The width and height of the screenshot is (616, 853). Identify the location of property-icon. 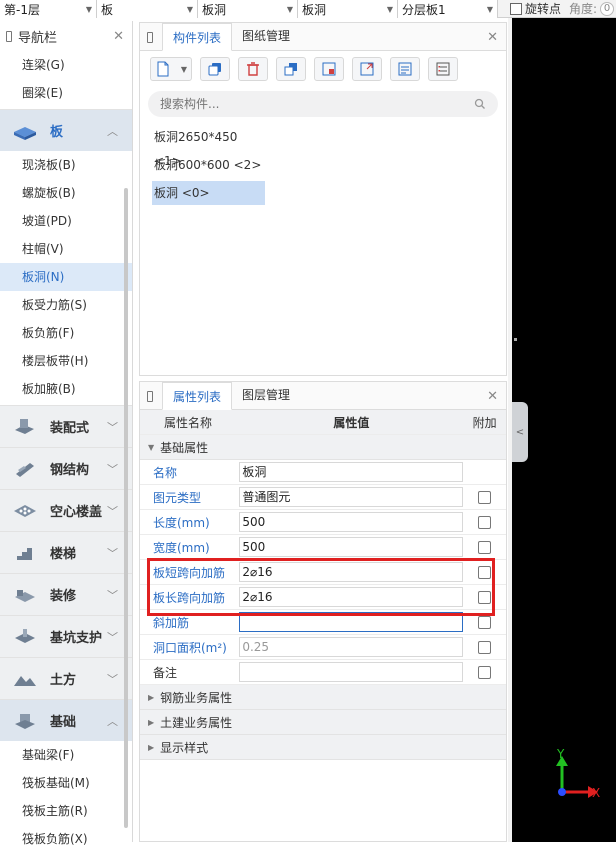
(443, 69).